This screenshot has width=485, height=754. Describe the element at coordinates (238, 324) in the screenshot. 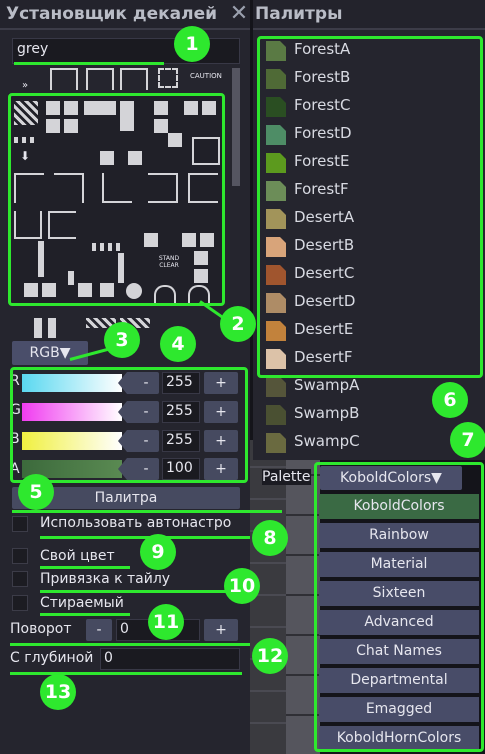

I see `annotation-marker-2: 2` at that location.